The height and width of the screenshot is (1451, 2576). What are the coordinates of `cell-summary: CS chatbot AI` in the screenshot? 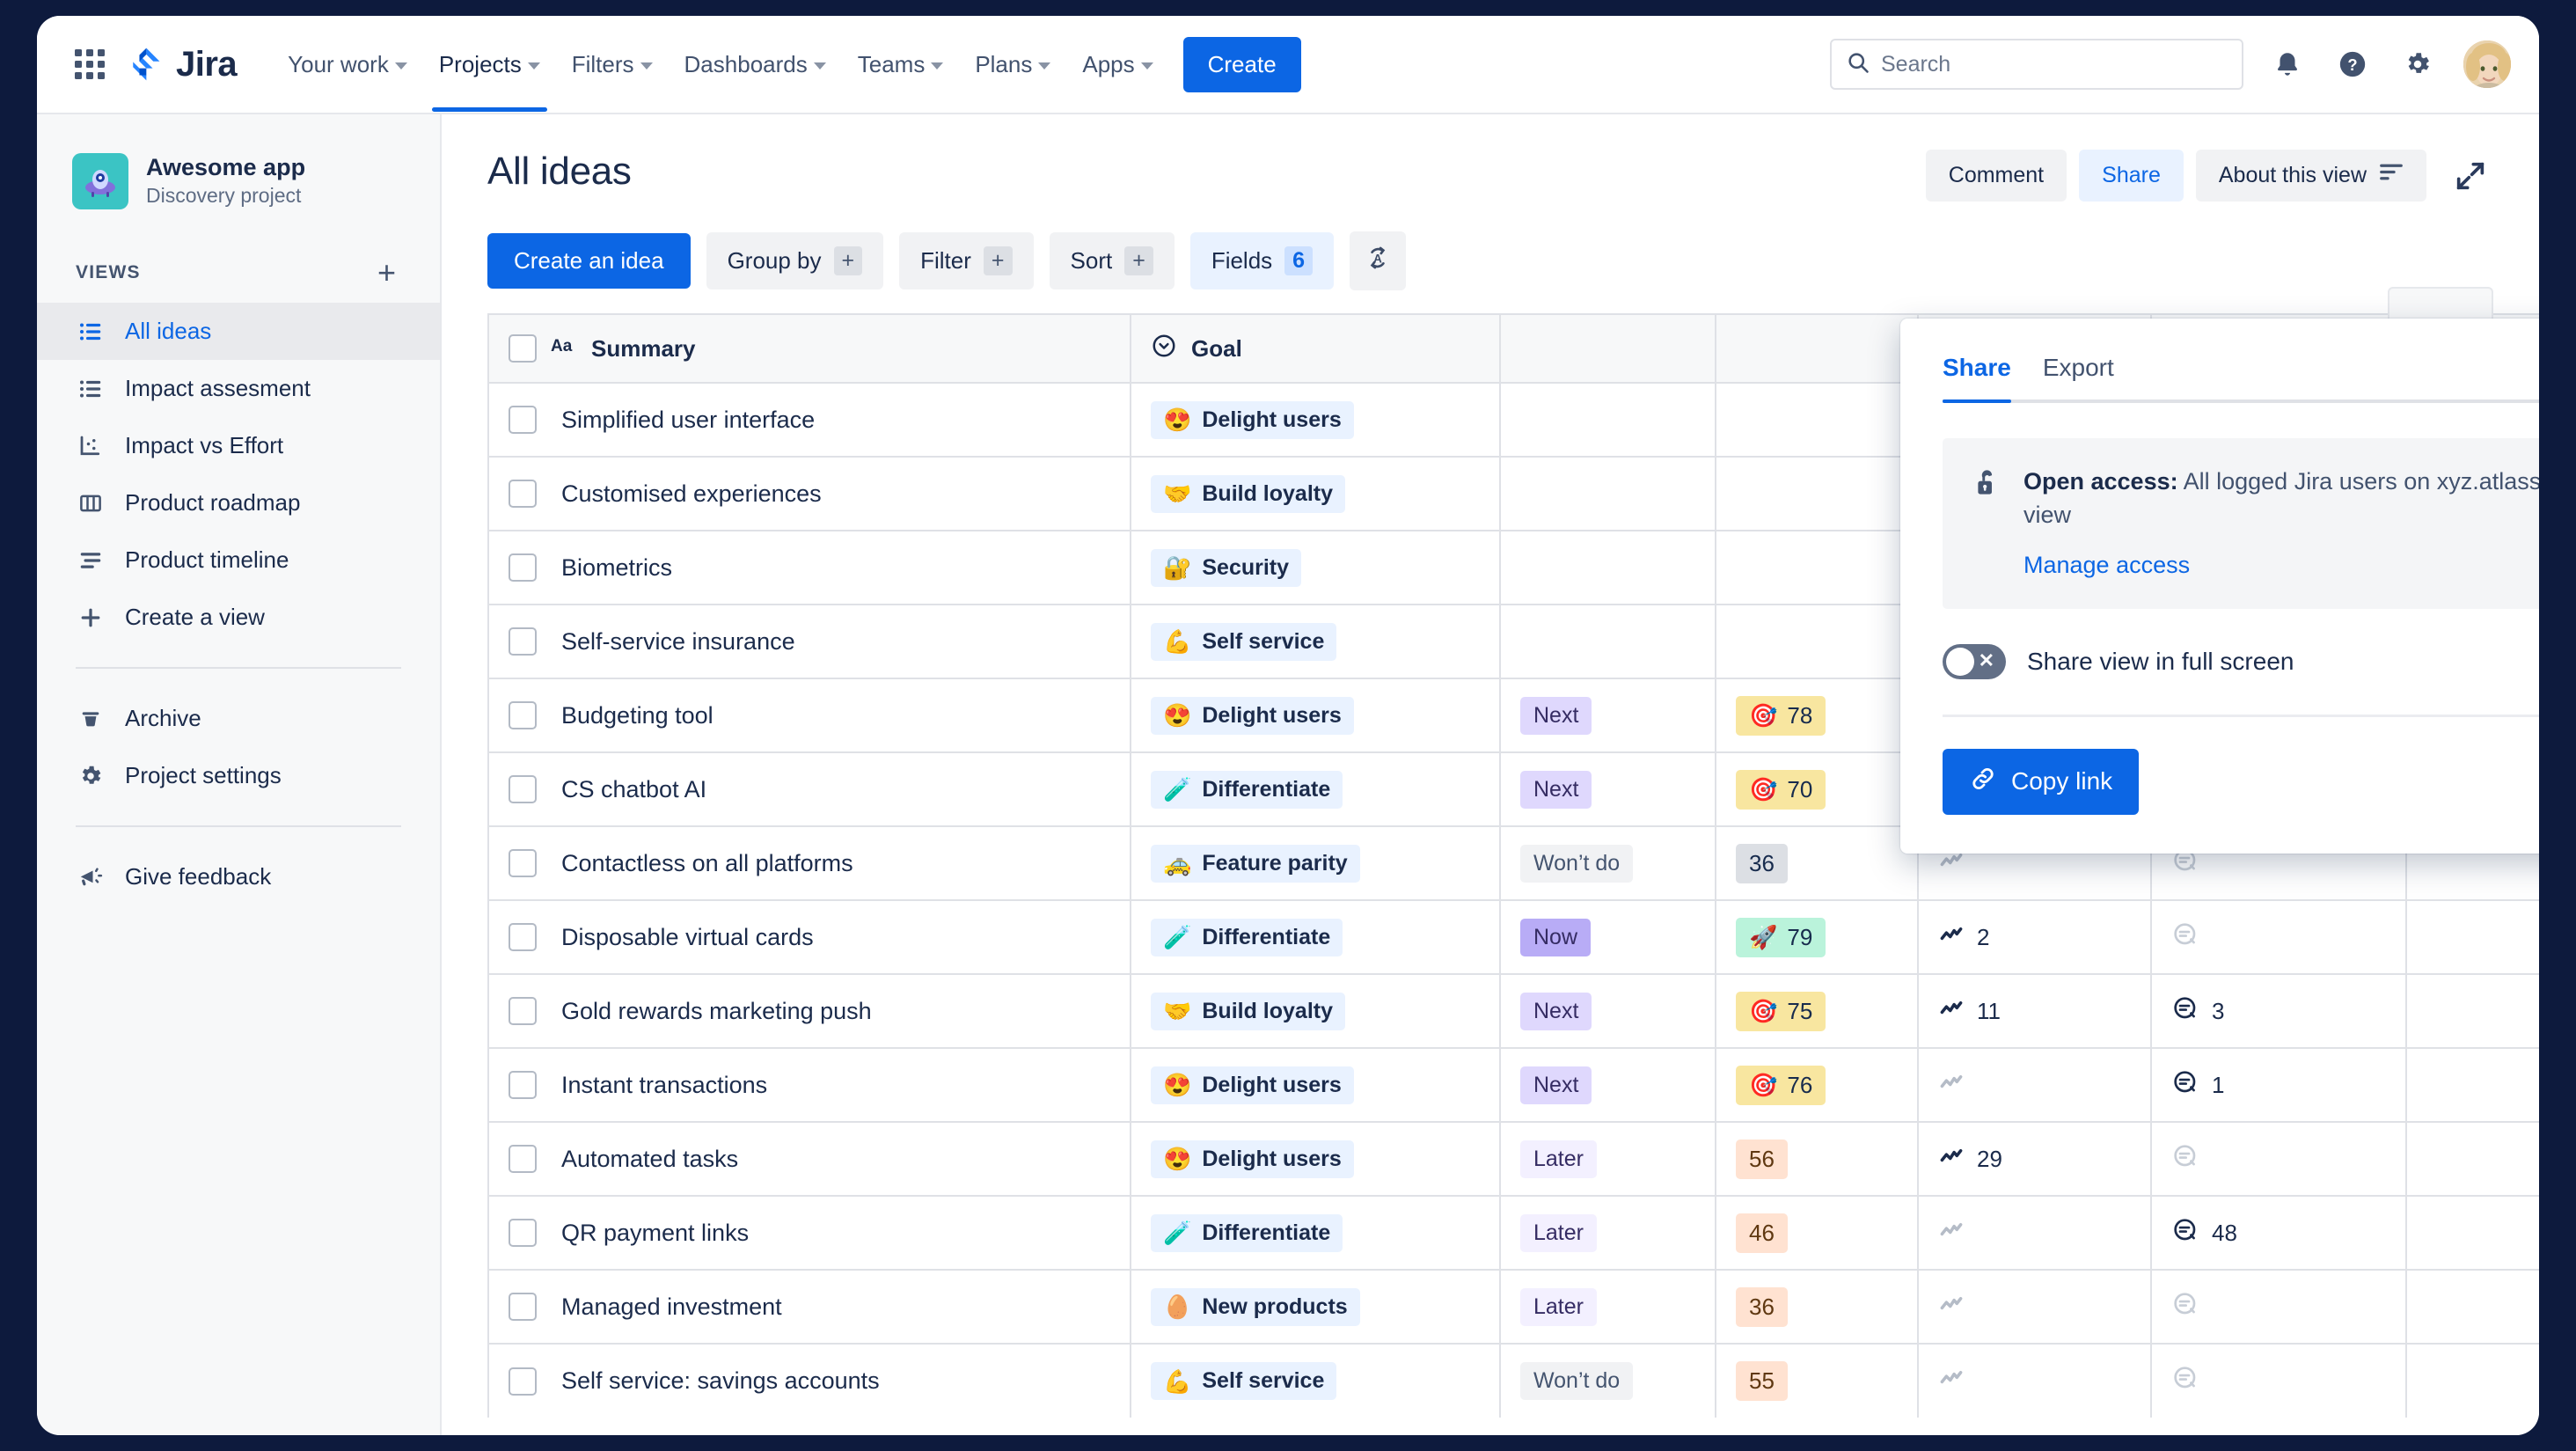 It's located at (809, 788).